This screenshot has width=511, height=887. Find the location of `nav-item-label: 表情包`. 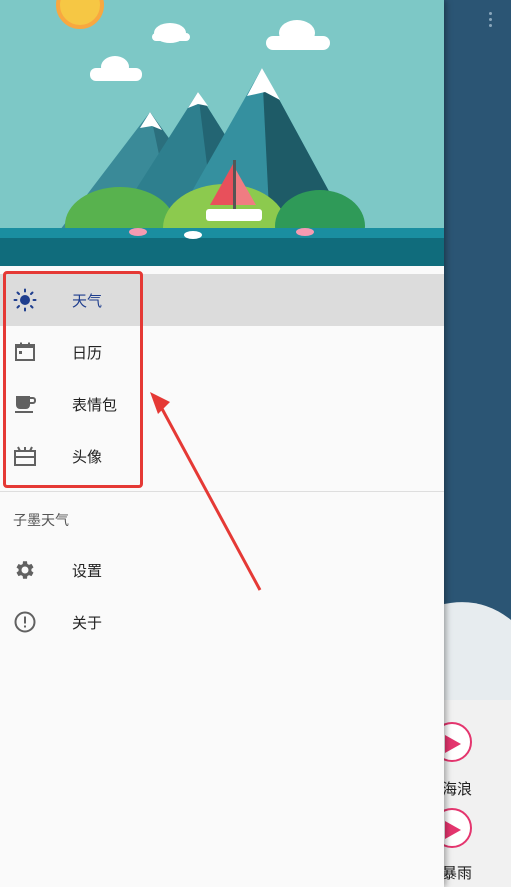

nav-item-label: 表情包 is located at coordinates (95, 405).